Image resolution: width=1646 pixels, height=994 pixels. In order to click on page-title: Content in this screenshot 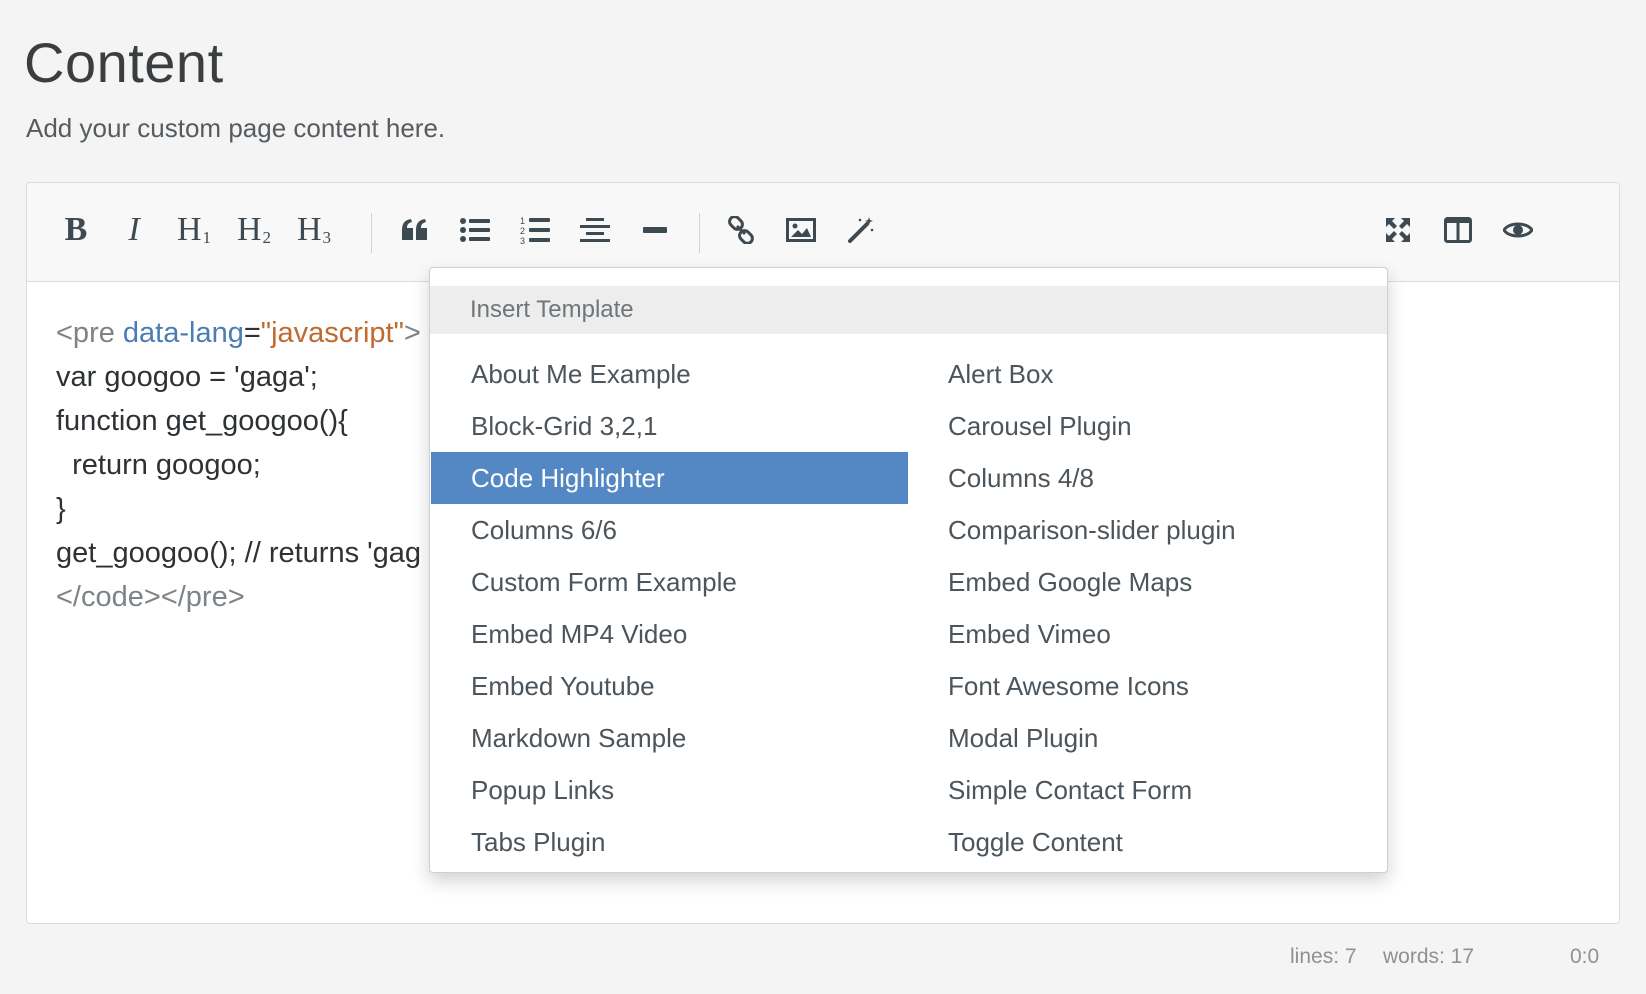, I will do `click(124, 62)`.